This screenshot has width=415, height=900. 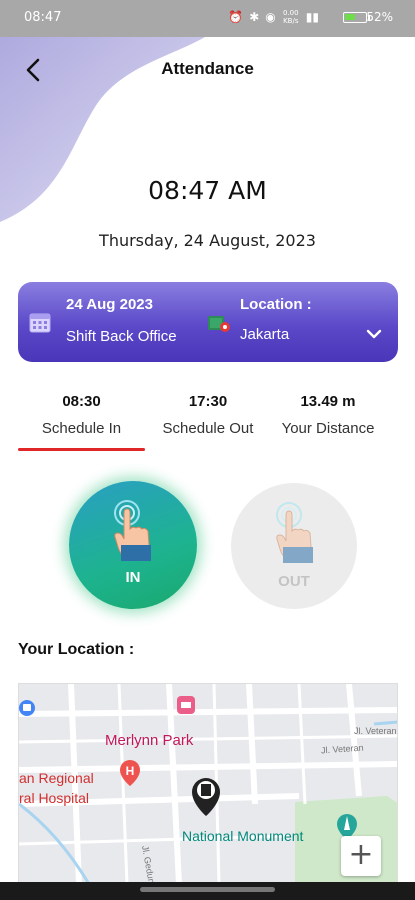 I want to click on battery-icon, so click(x=356, y=17).